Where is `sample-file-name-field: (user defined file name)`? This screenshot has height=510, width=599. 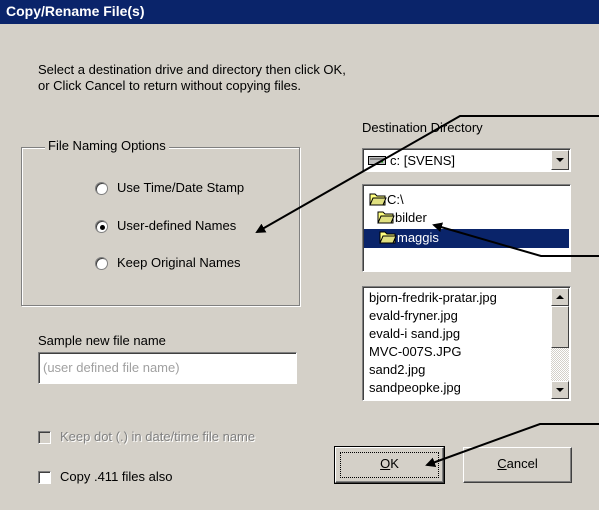
sample-file-name-field: (user defined file name) is located at coordinates (167, 368).